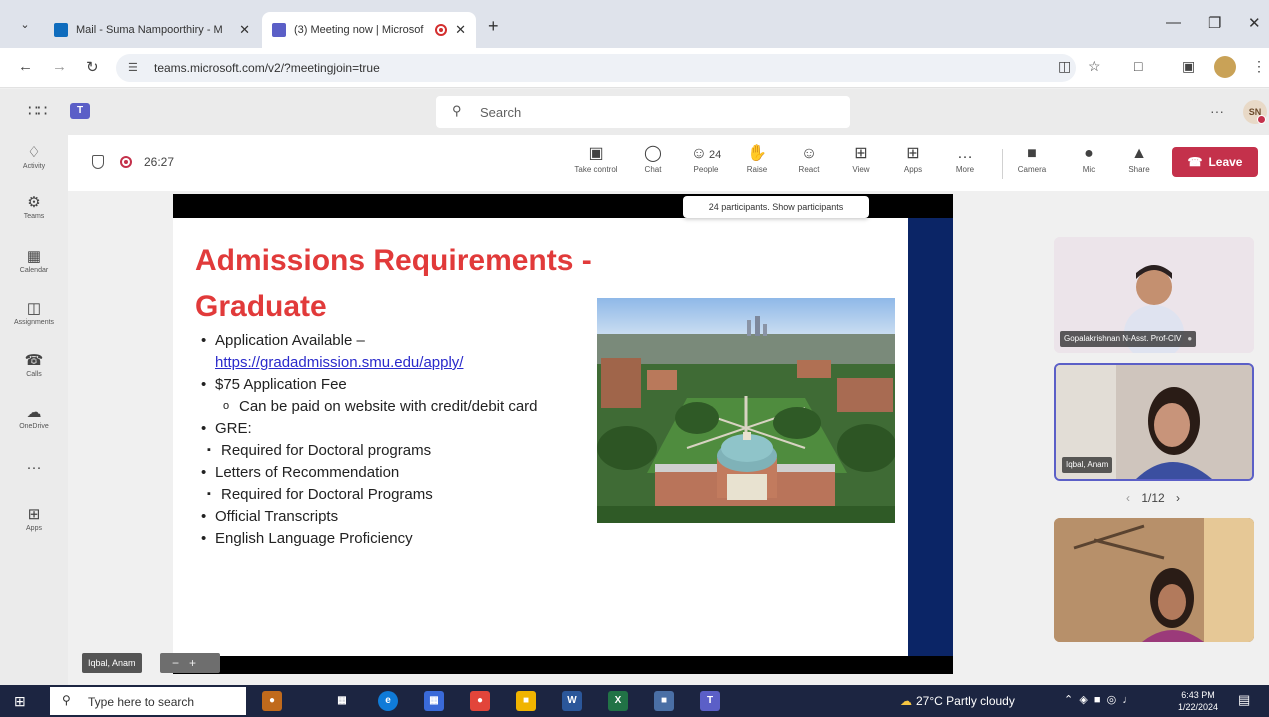  What do you see at coordinates (98, 162) in the screenshot?
I see `shield-icon` at bounding box center [98, 162].